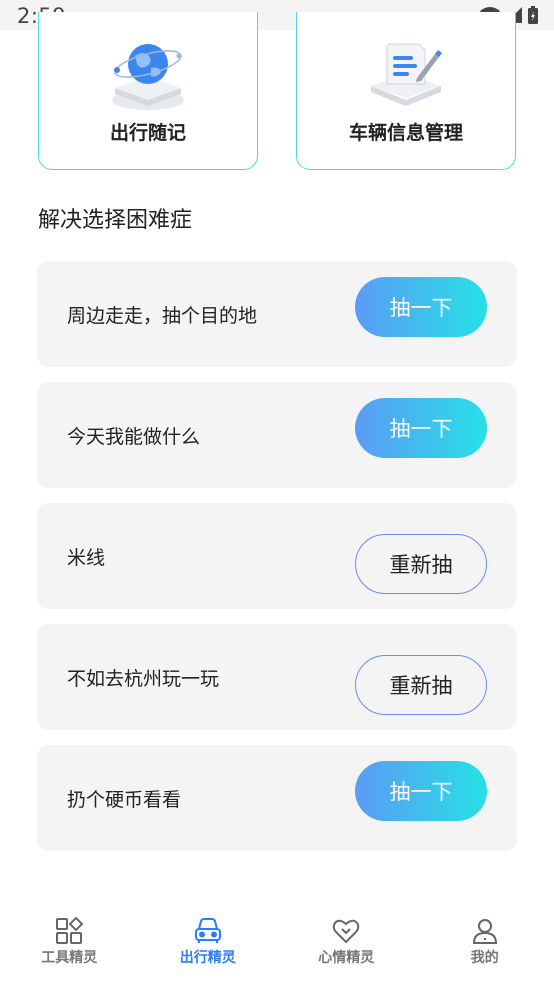 The image size is (554, 984). What do you see at coordinates (124, 800) in the screenshot?
I see `choice-text: 扔个硬币看看` at bounding box center [124, 800].